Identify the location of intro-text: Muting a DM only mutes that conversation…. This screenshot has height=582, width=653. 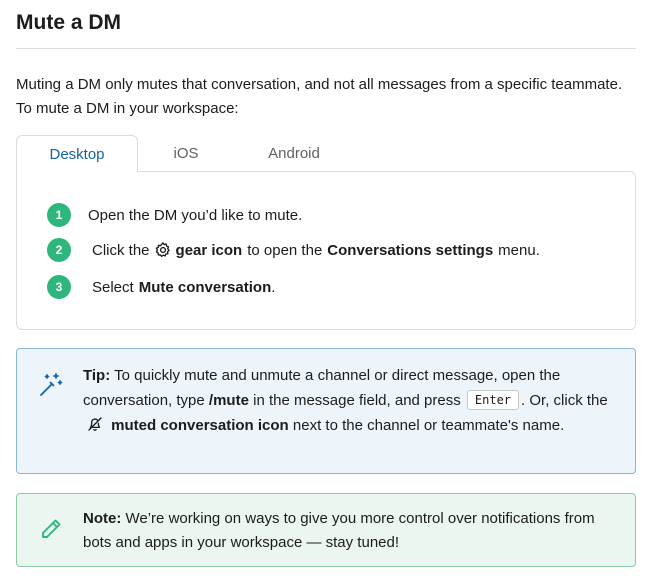
(319, 96).